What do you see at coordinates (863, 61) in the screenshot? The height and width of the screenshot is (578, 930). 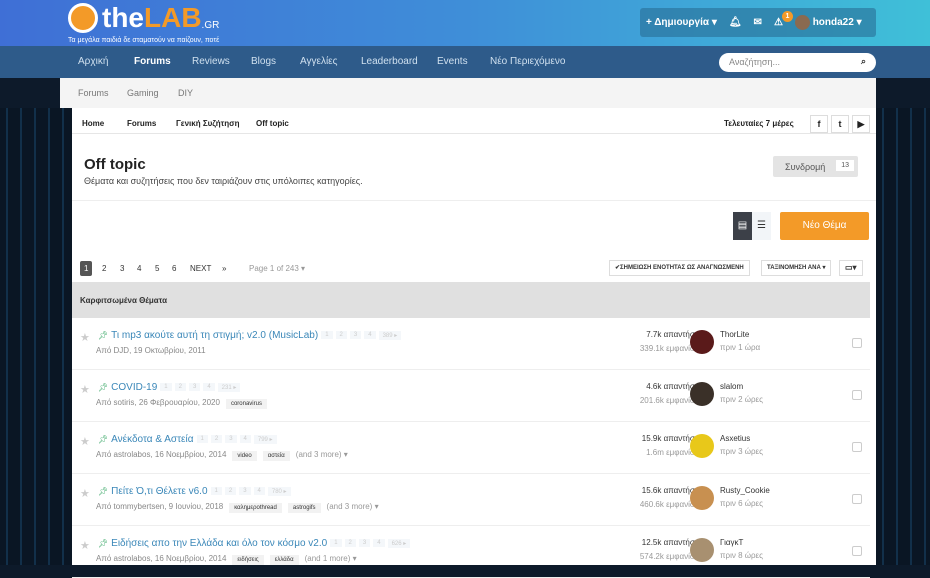 I see `search-icon: ⌕` at bounding box center [863, 61].